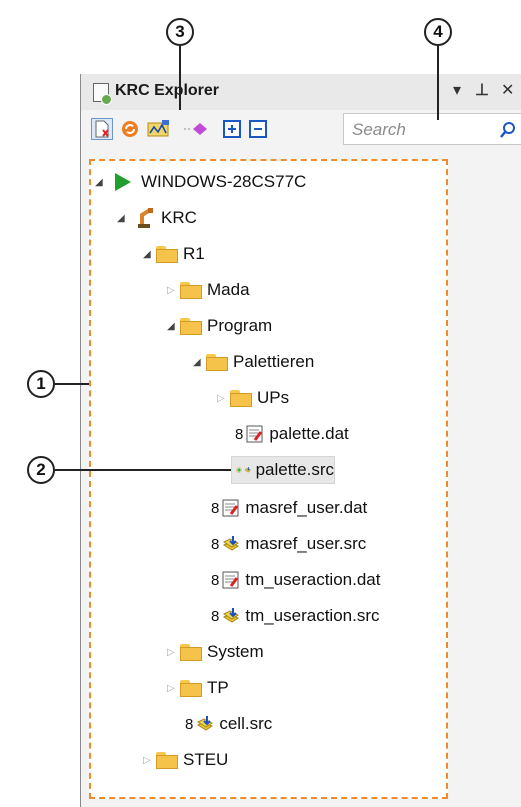  I want to click on tree-item-label: STEU, so click(206, 759).